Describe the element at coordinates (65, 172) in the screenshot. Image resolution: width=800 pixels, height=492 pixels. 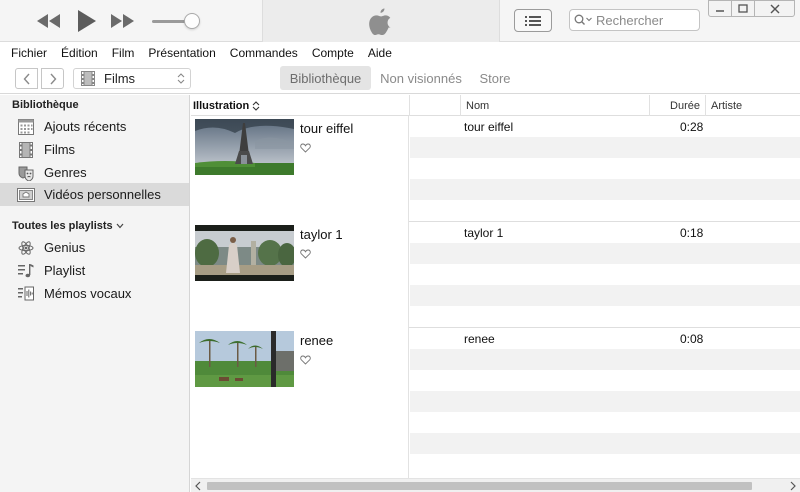
I see `sidebar-item-label: Genres` at that location.